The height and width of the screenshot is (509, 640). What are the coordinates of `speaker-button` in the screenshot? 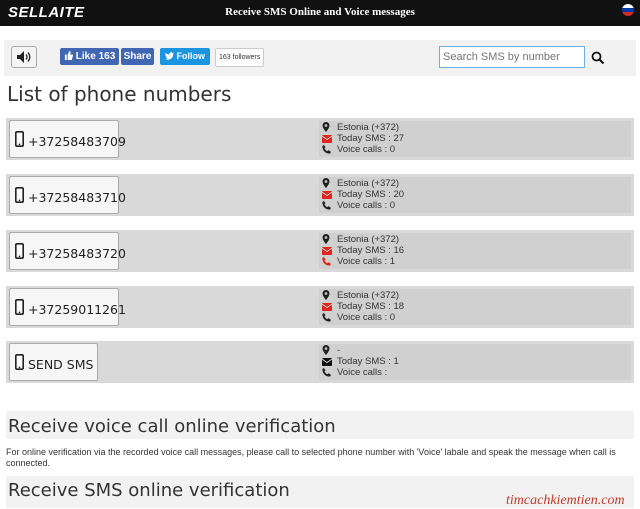 It's located at (24, 57).